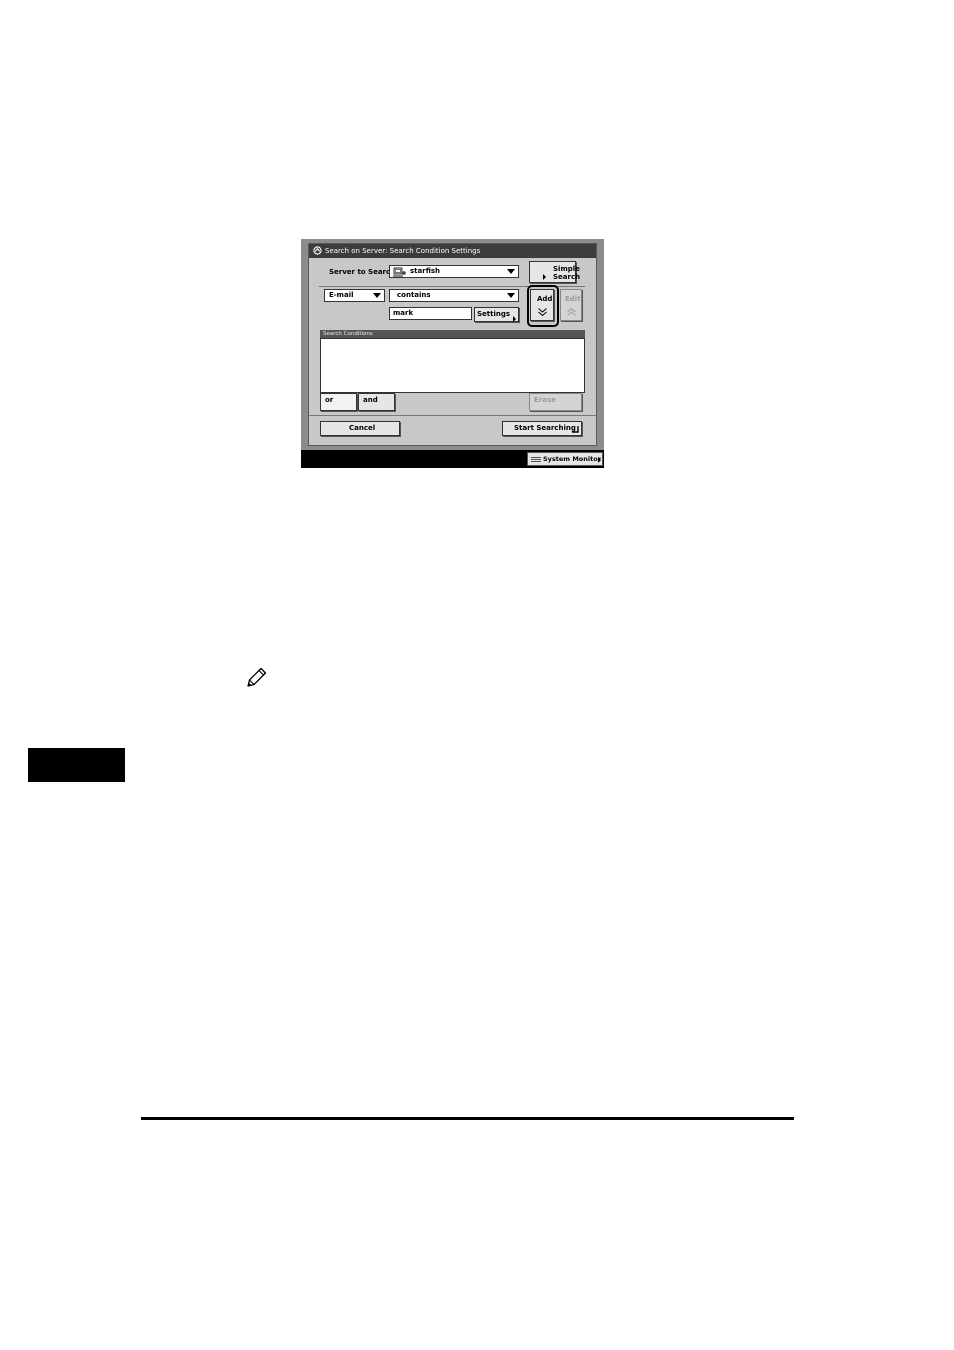 The image size is (954, 1350). I want to click on server-computer-icon, so click(399, 272).